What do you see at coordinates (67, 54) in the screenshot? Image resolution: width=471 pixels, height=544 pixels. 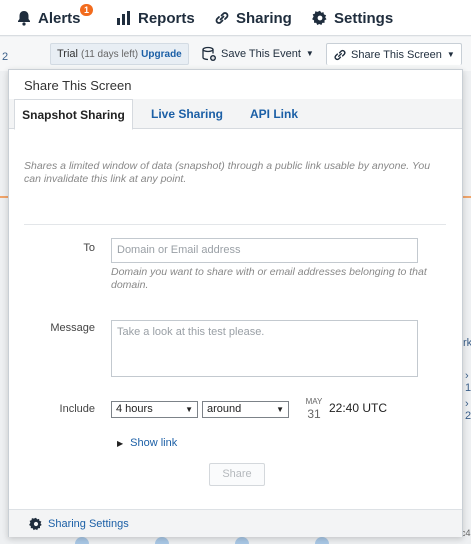 I see `trial-label: Trial` at bounding box center [67, 54].